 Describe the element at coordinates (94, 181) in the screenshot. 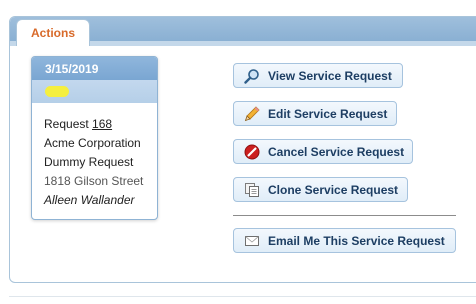

I see `address: 1818 Gilson Street` at that location.